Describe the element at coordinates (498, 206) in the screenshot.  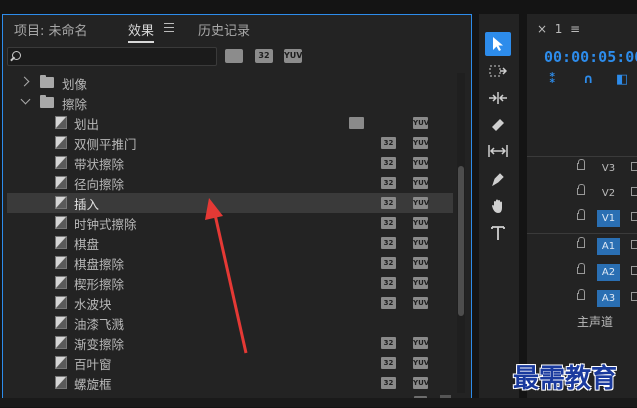
I see `hand-tool-icon` at that location.